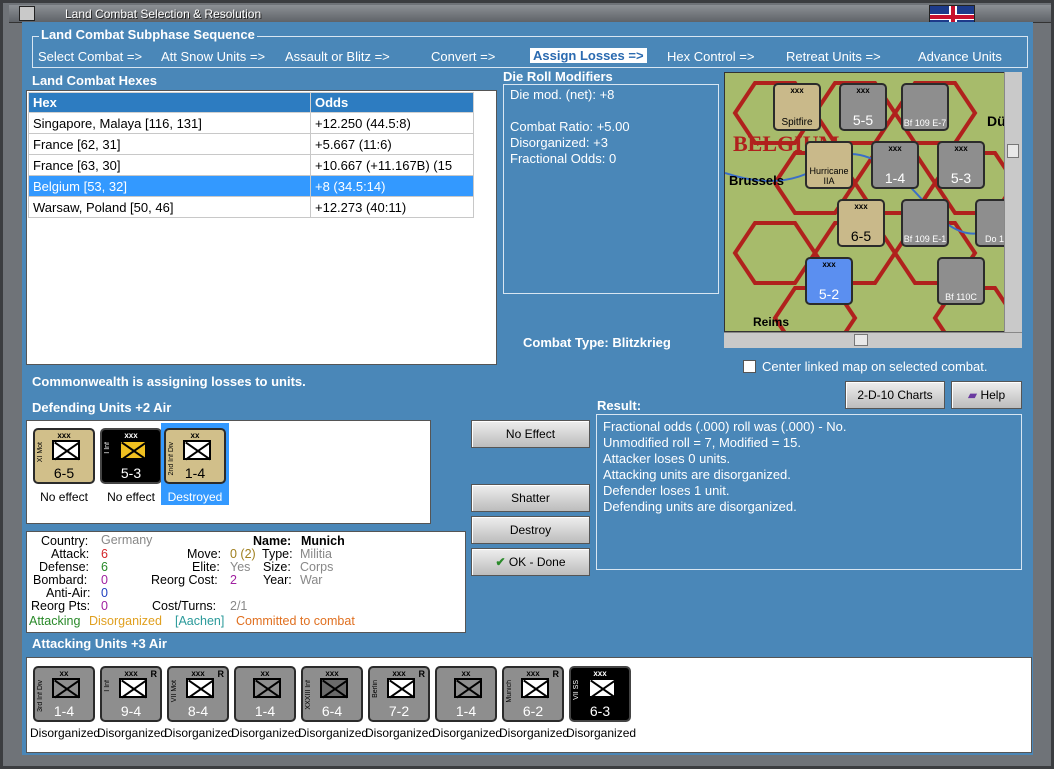 The width and height of the screenshot is (1054, 769). I want to click on unit-value: 6-5, so click(64, 473).